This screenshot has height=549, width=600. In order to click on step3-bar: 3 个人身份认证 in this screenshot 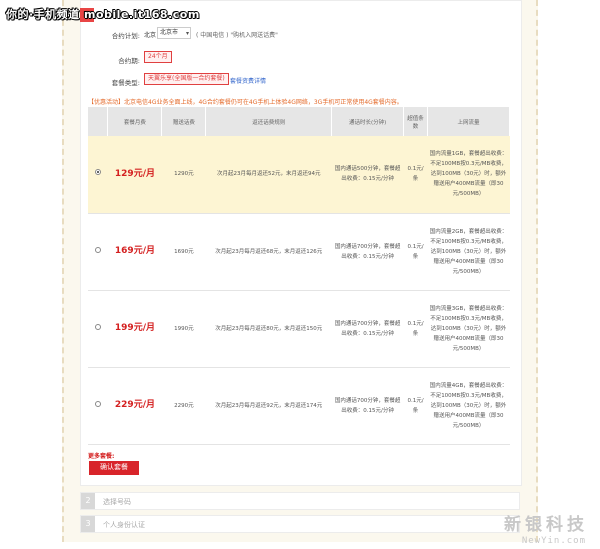, I will do `click(300, 524)`.